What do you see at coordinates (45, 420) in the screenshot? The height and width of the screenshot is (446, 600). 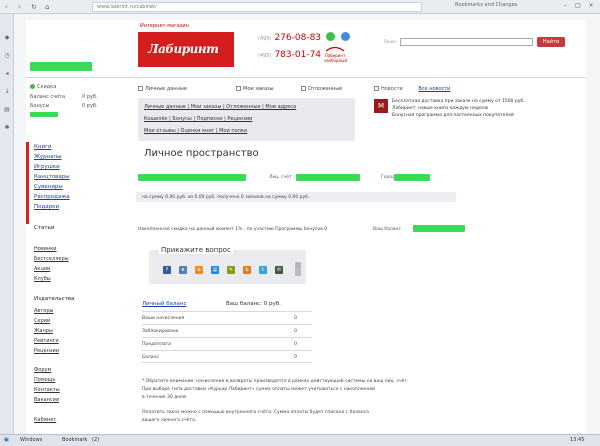 I see `left-item-cabinet: Кабинет` at bounding box center [45, 420].